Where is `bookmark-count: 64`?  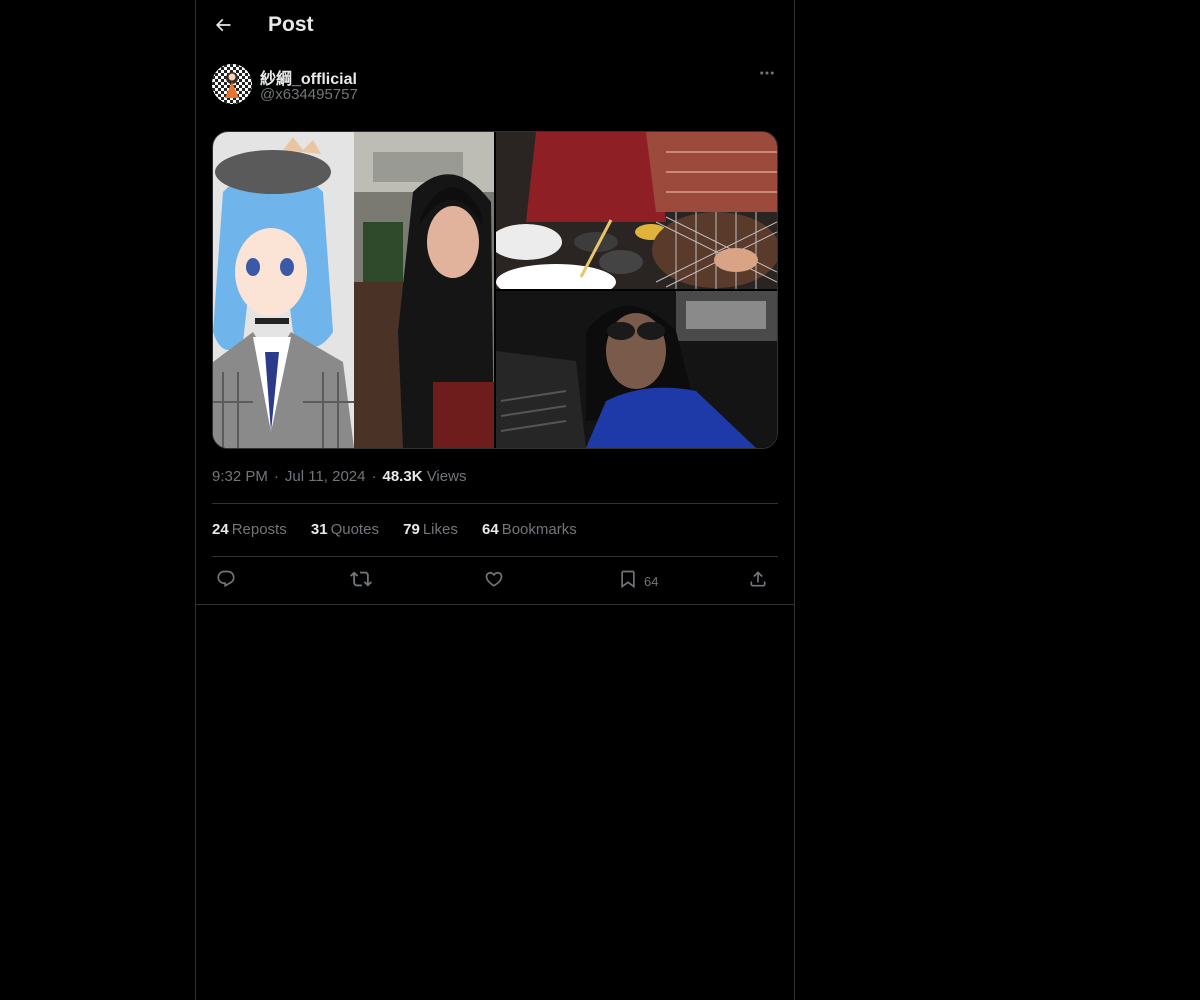 bookmark-count: 64 is located at coordinates (651, 581).